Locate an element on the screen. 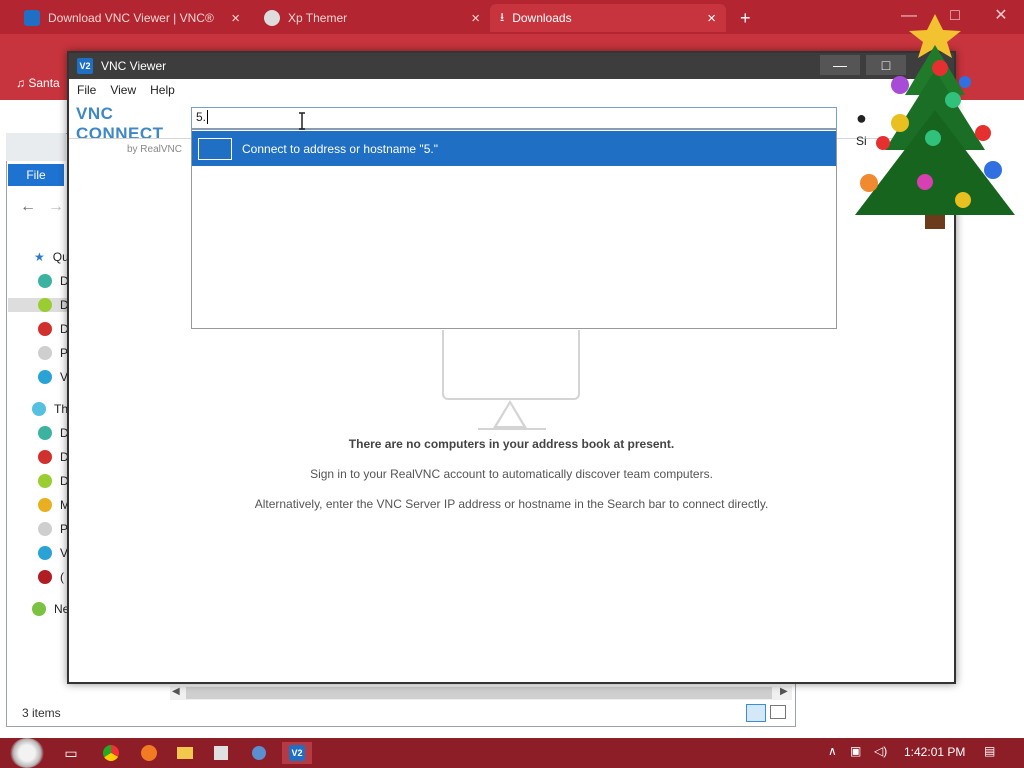  nav-label: ( is located at coordinates (62, 577).